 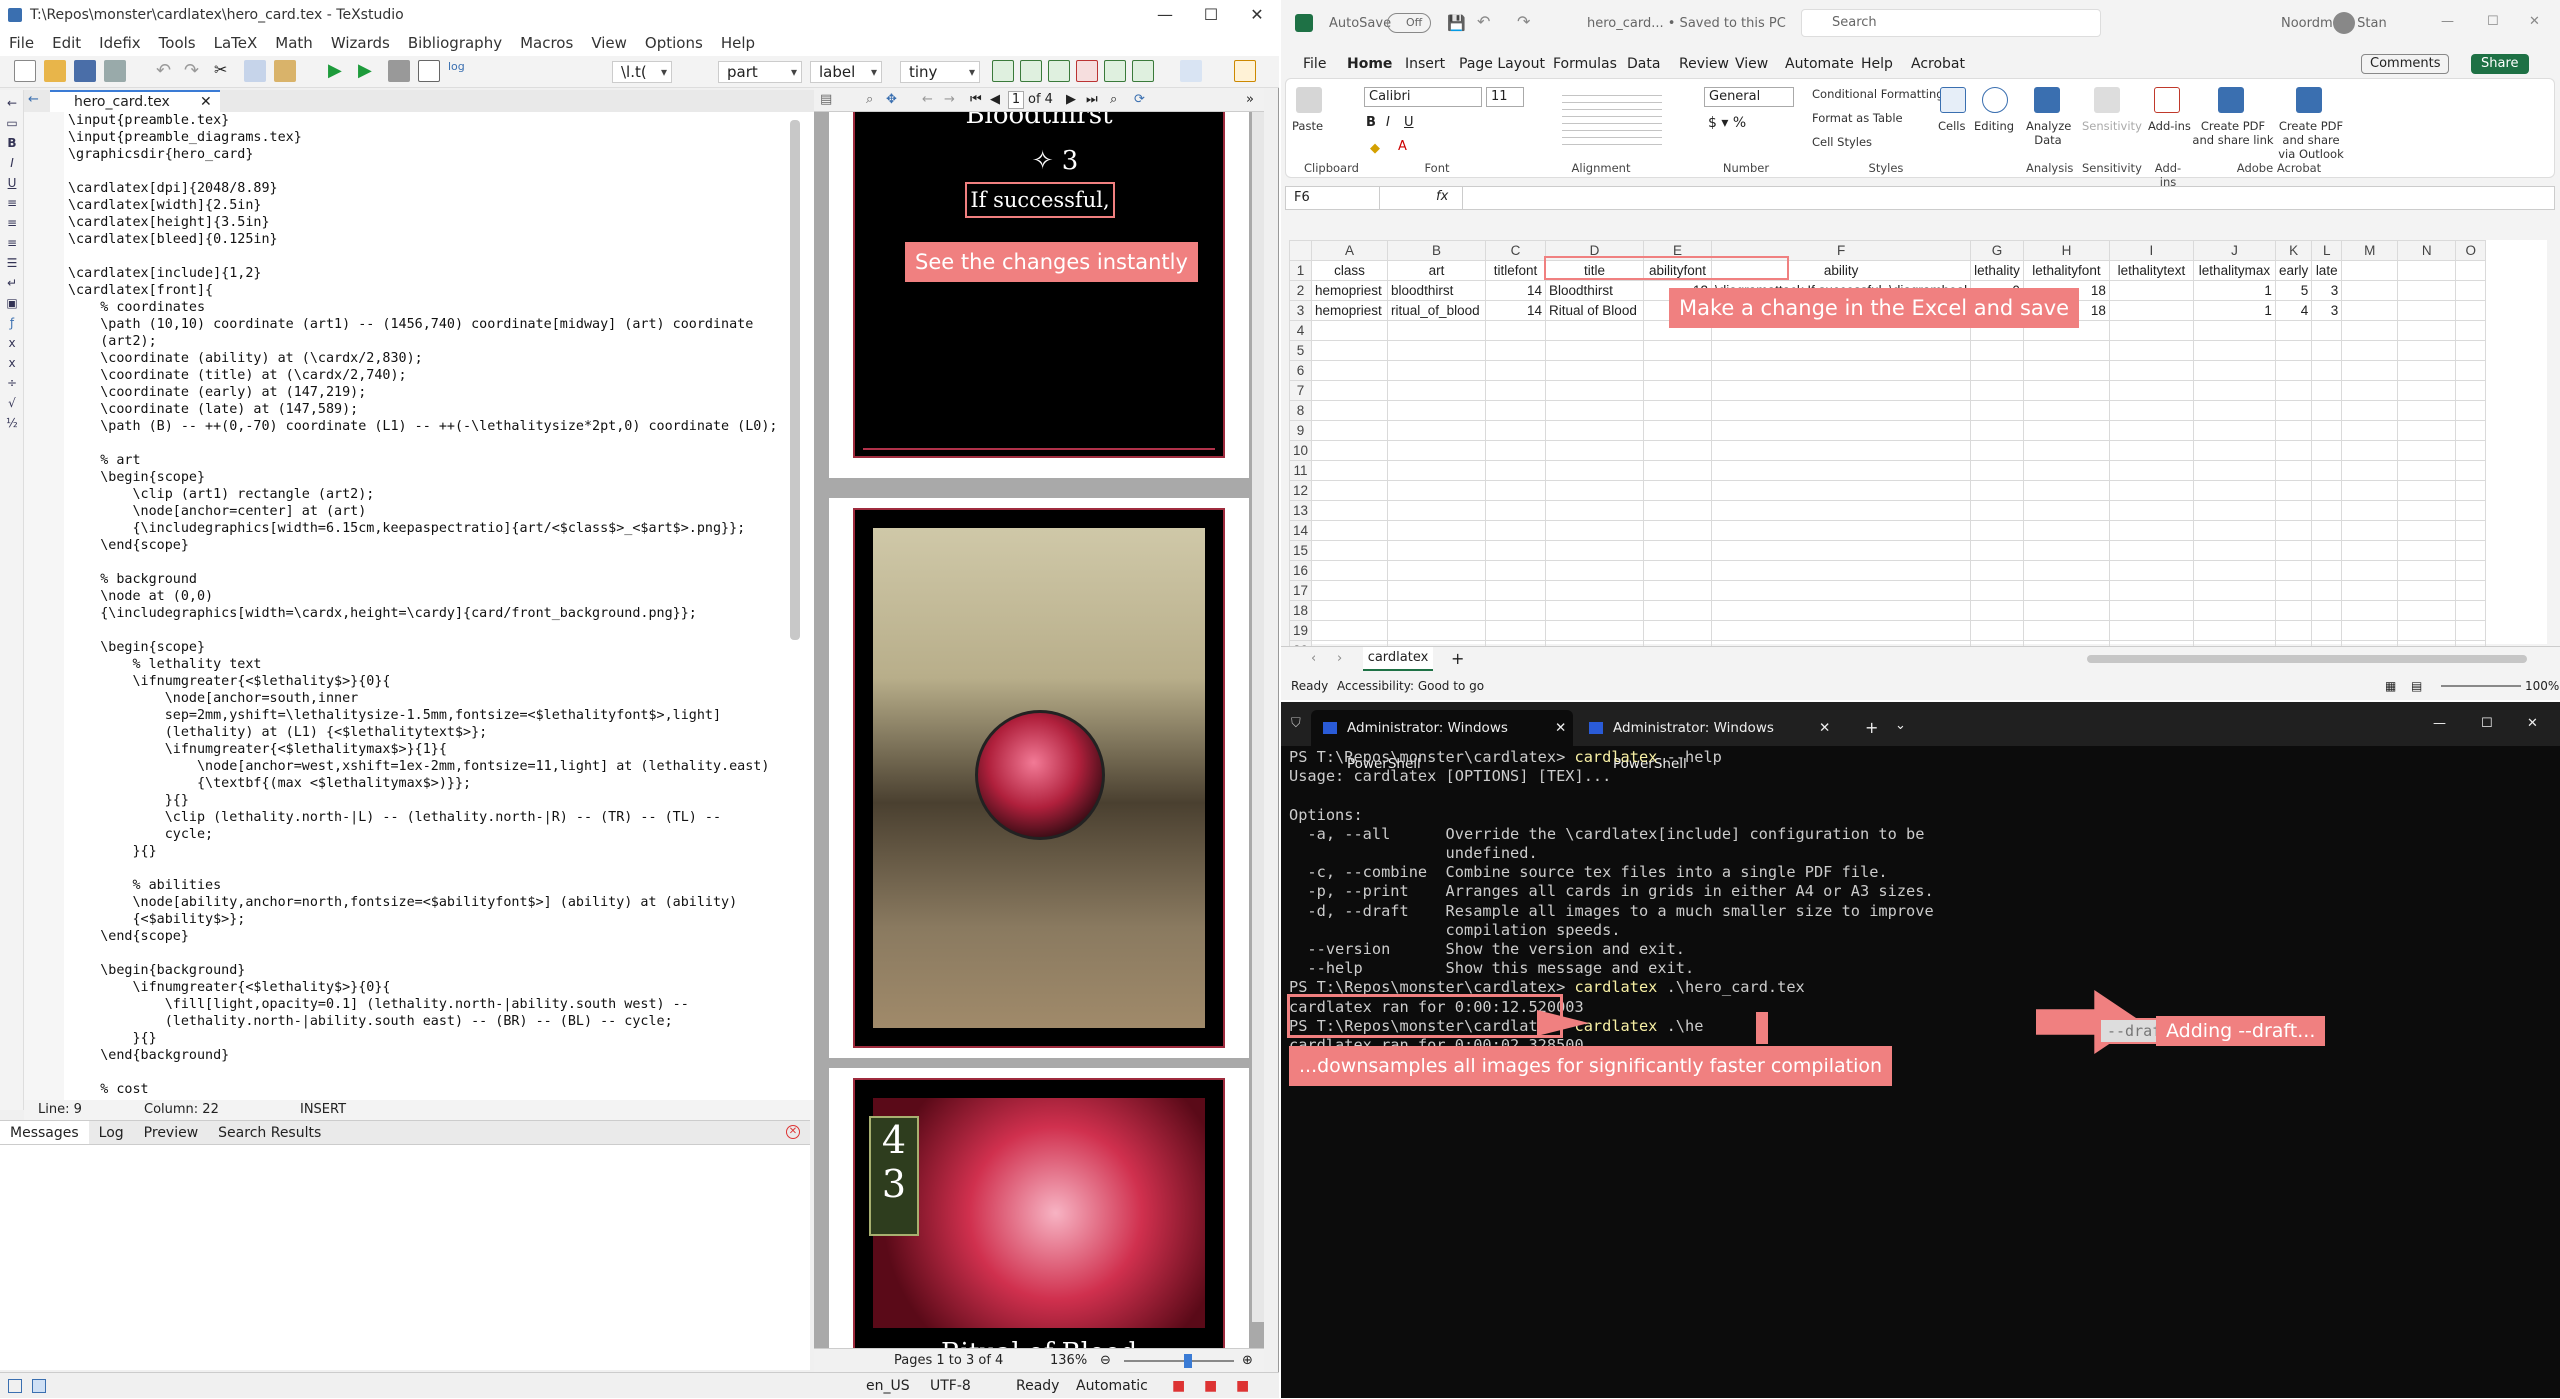 What do you see at coordinates (2487, 723) in the screenshot?
I see `maximize-button: ☐` at bounding box center [2487, 723].